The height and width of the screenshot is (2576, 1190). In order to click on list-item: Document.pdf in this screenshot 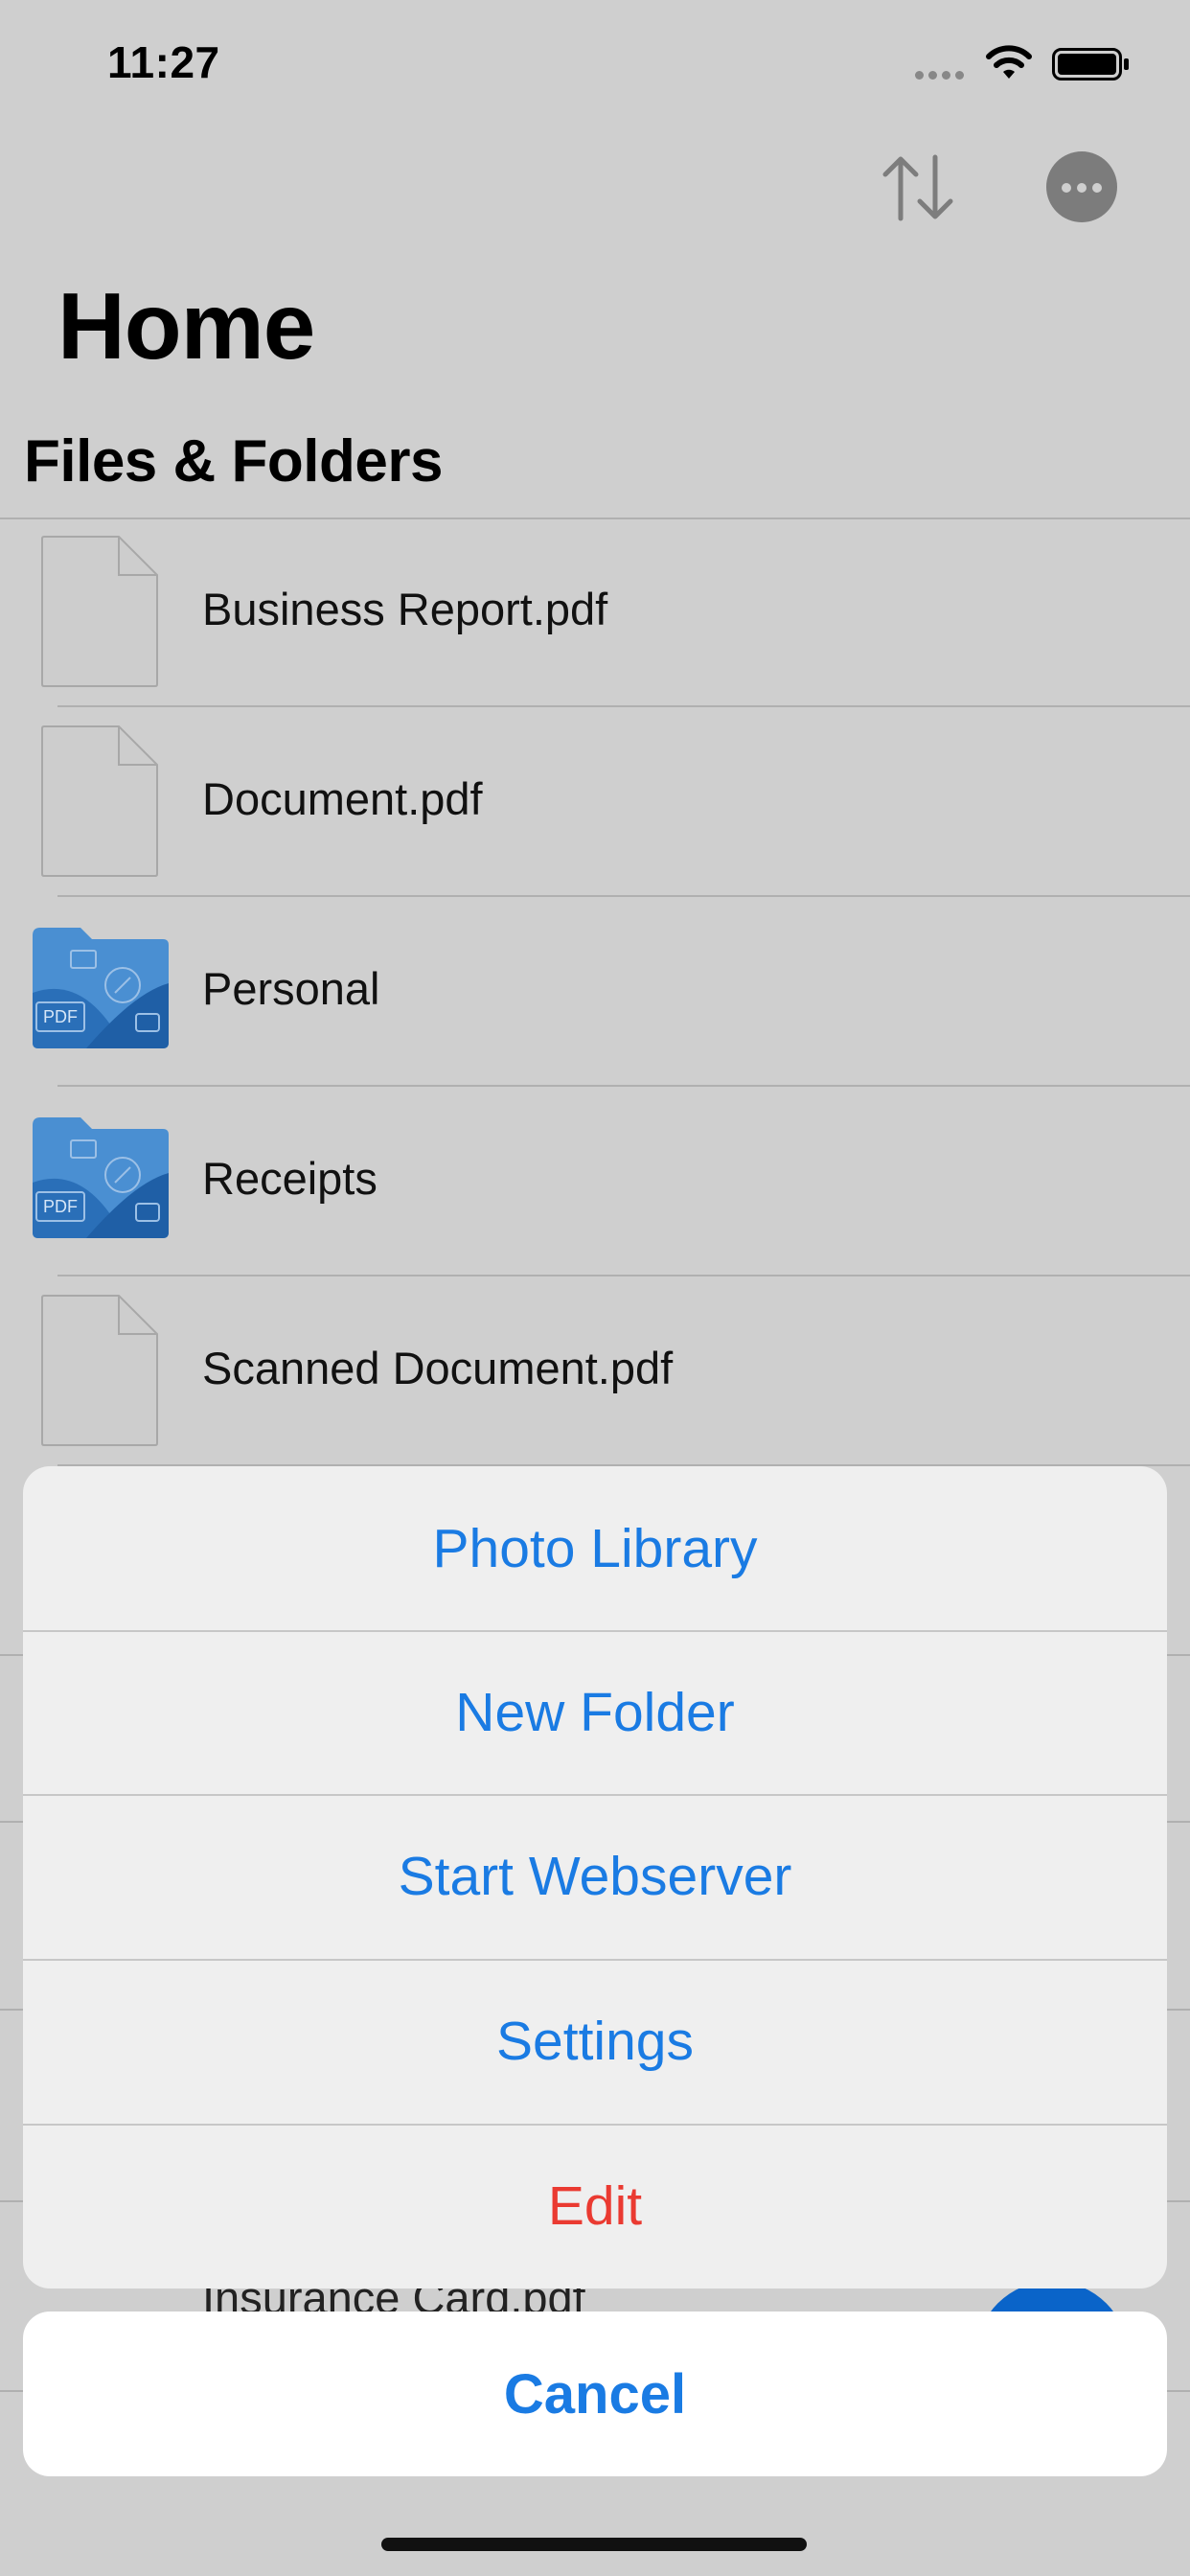, I will do `click(595, 802)`.